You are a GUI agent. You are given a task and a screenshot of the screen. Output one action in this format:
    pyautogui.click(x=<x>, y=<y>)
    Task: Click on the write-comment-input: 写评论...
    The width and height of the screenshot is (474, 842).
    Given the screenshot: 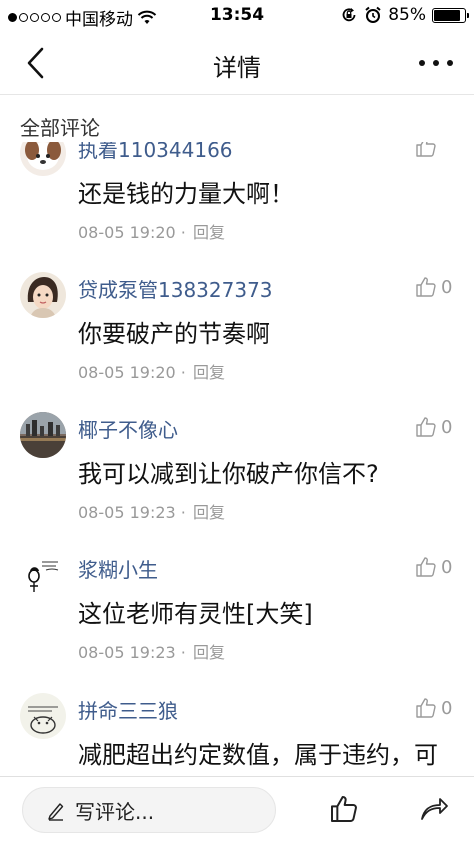 What is the action you would take?
    pyautogui.click(x=149, y=810)
    